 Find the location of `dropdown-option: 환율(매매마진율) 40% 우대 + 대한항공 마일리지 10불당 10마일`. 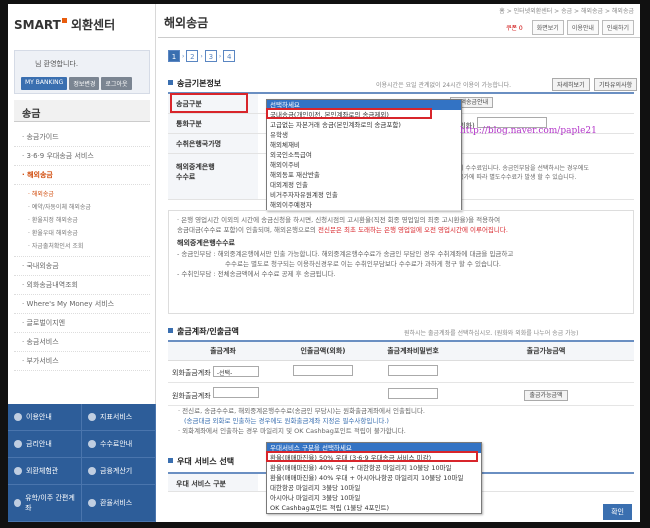

dropdown-option: 환율(매매마진율) 40% 우대 + 대한항공 마일리지 10불당 10마일 is located at coordinates (374, 468).